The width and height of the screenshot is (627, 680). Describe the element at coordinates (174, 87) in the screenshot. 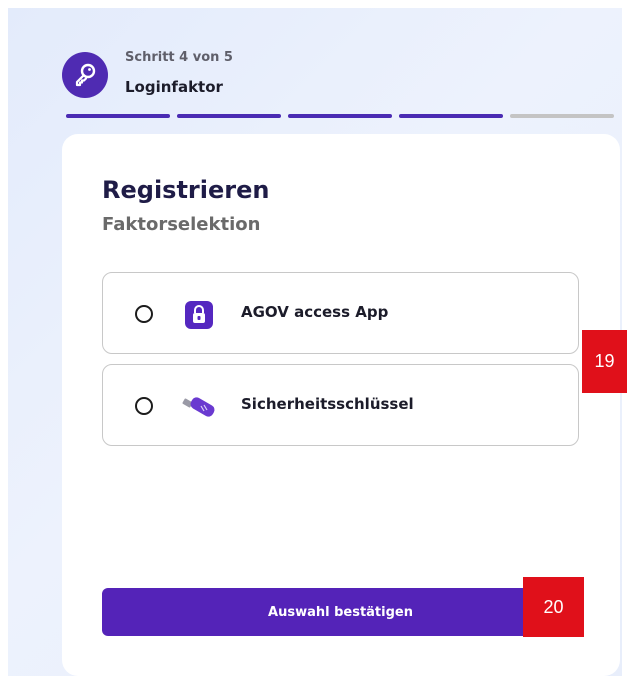

I see `step-title: Loginfaktor` at that location.